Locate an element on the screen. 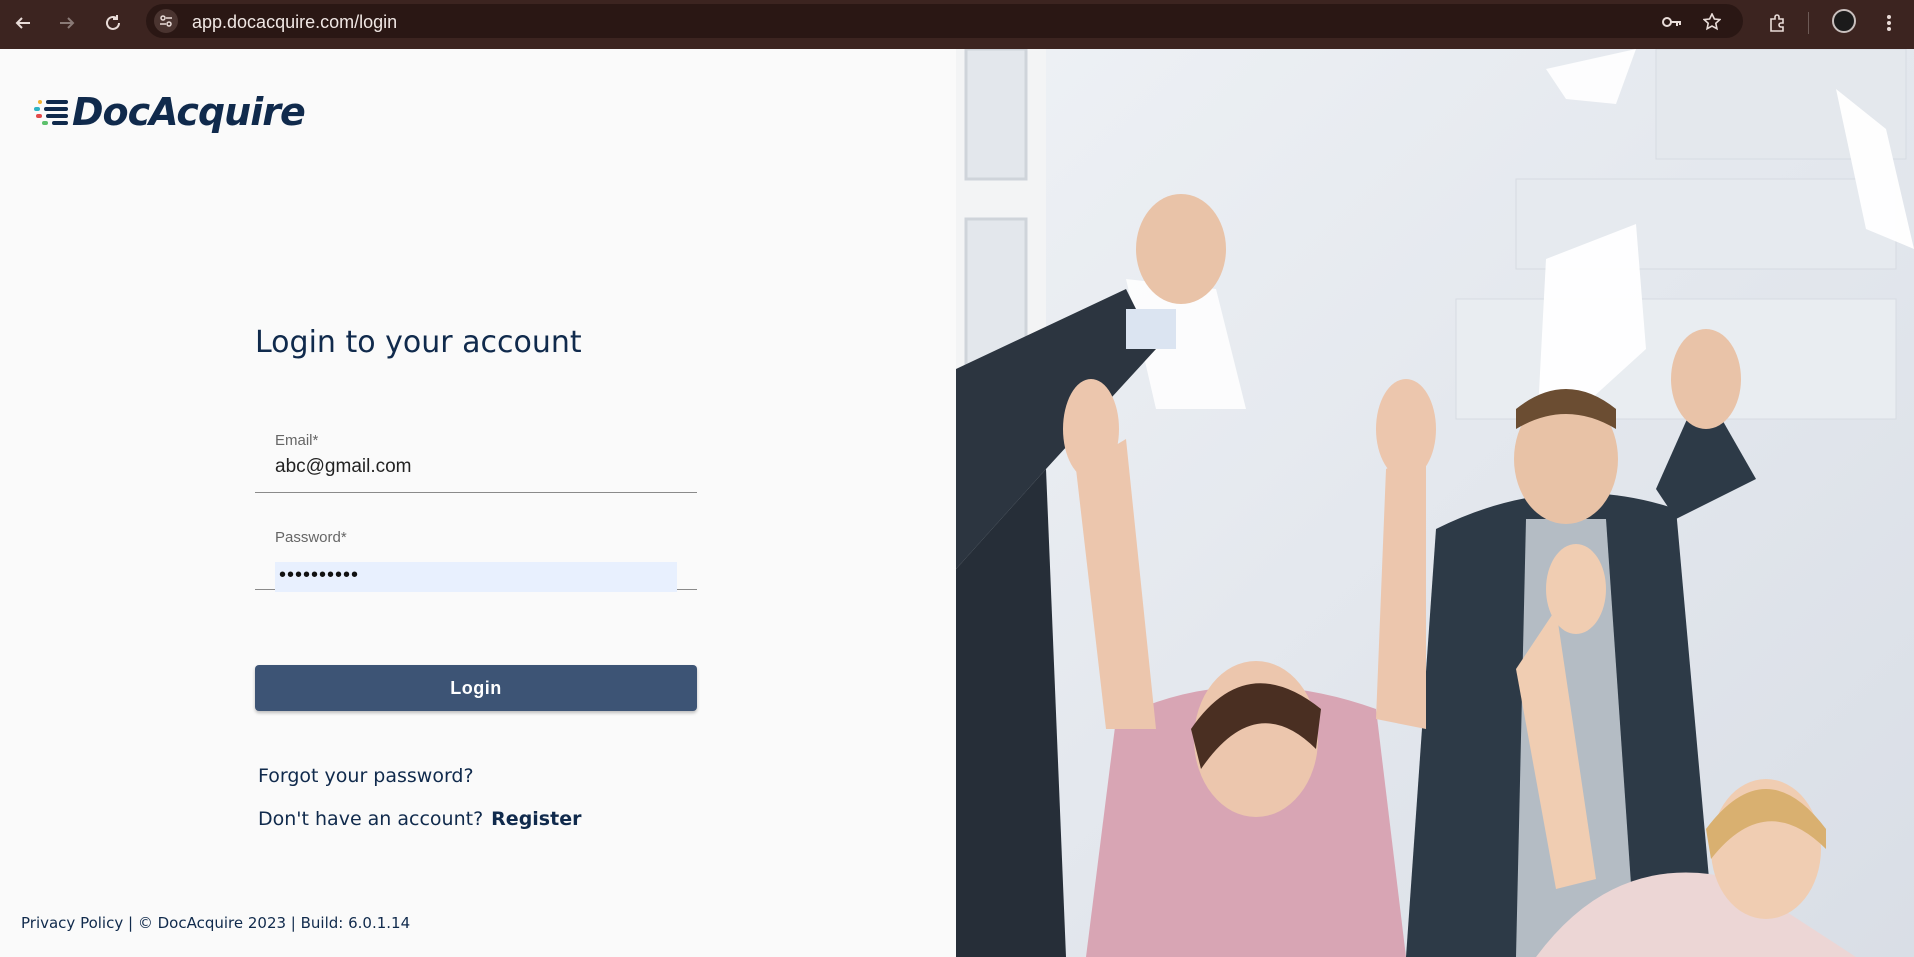  more-menu-icon is located at coordinates (1889, 23).